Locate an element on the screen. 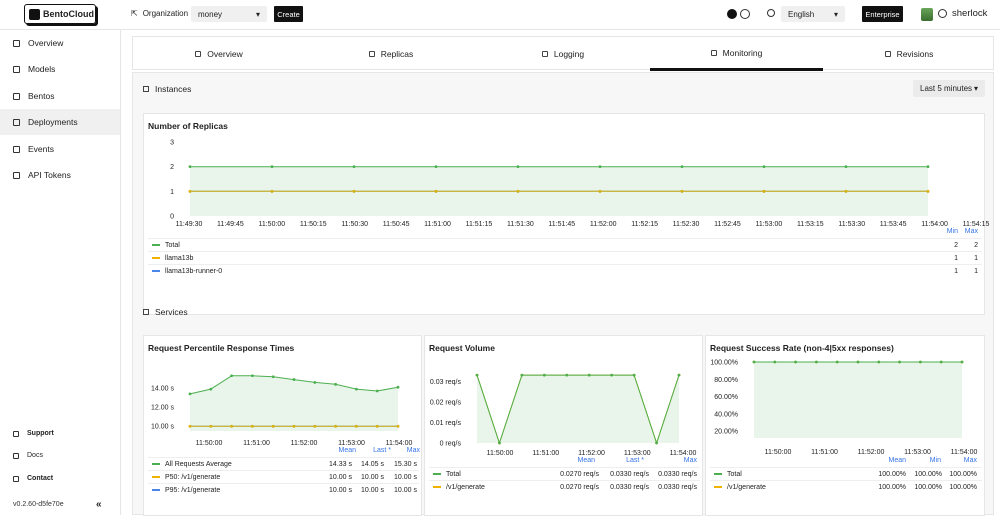 Image resolution: width=1000 pixels, height=517 pixels. legend-name: llama13b is located at coordinates (179, 258).